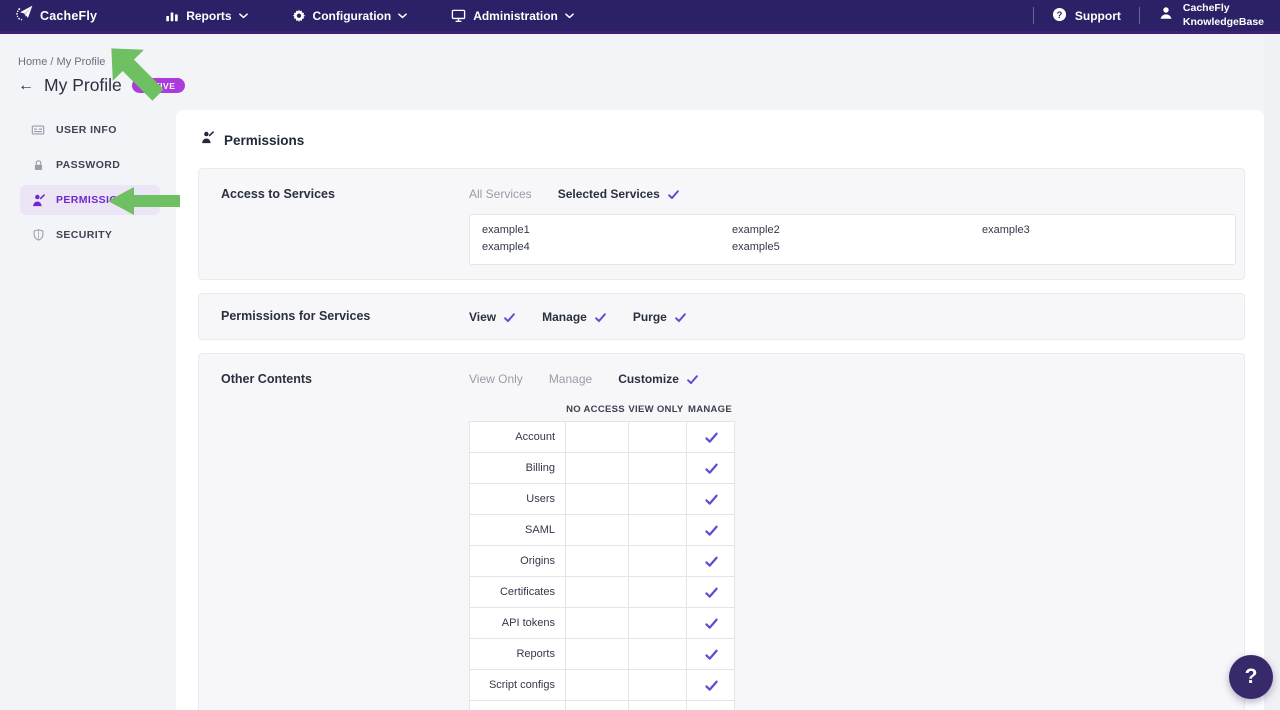 This screenshot has width=1280, height=710. I want to click on brand-name: CacheFly, so click(69, 15).